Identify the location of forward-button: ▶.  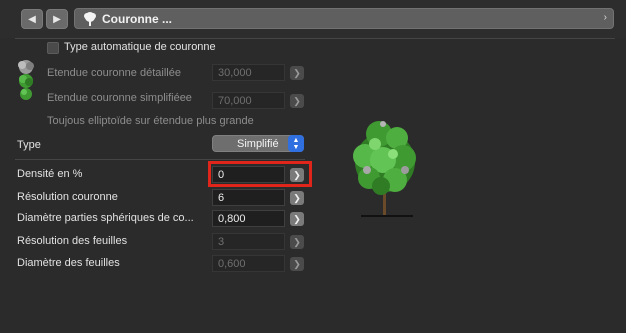
(57, 19).